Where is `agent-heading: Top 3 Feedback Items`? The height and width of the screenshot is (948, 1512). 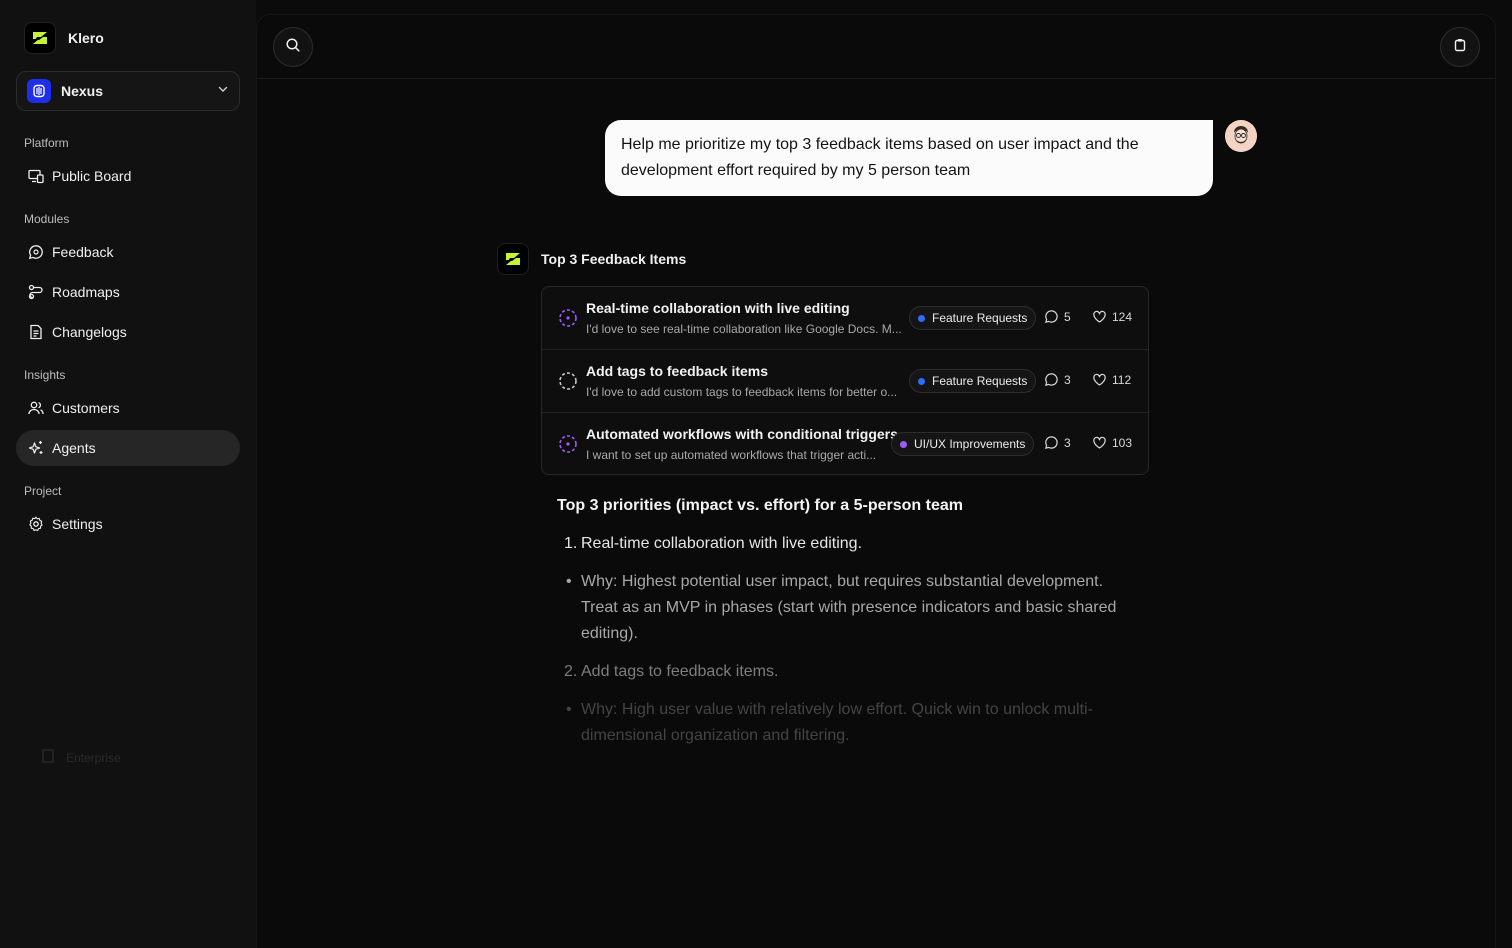
agent-heading: Top 3 Feedback Items is located at coordinates (614, 259).